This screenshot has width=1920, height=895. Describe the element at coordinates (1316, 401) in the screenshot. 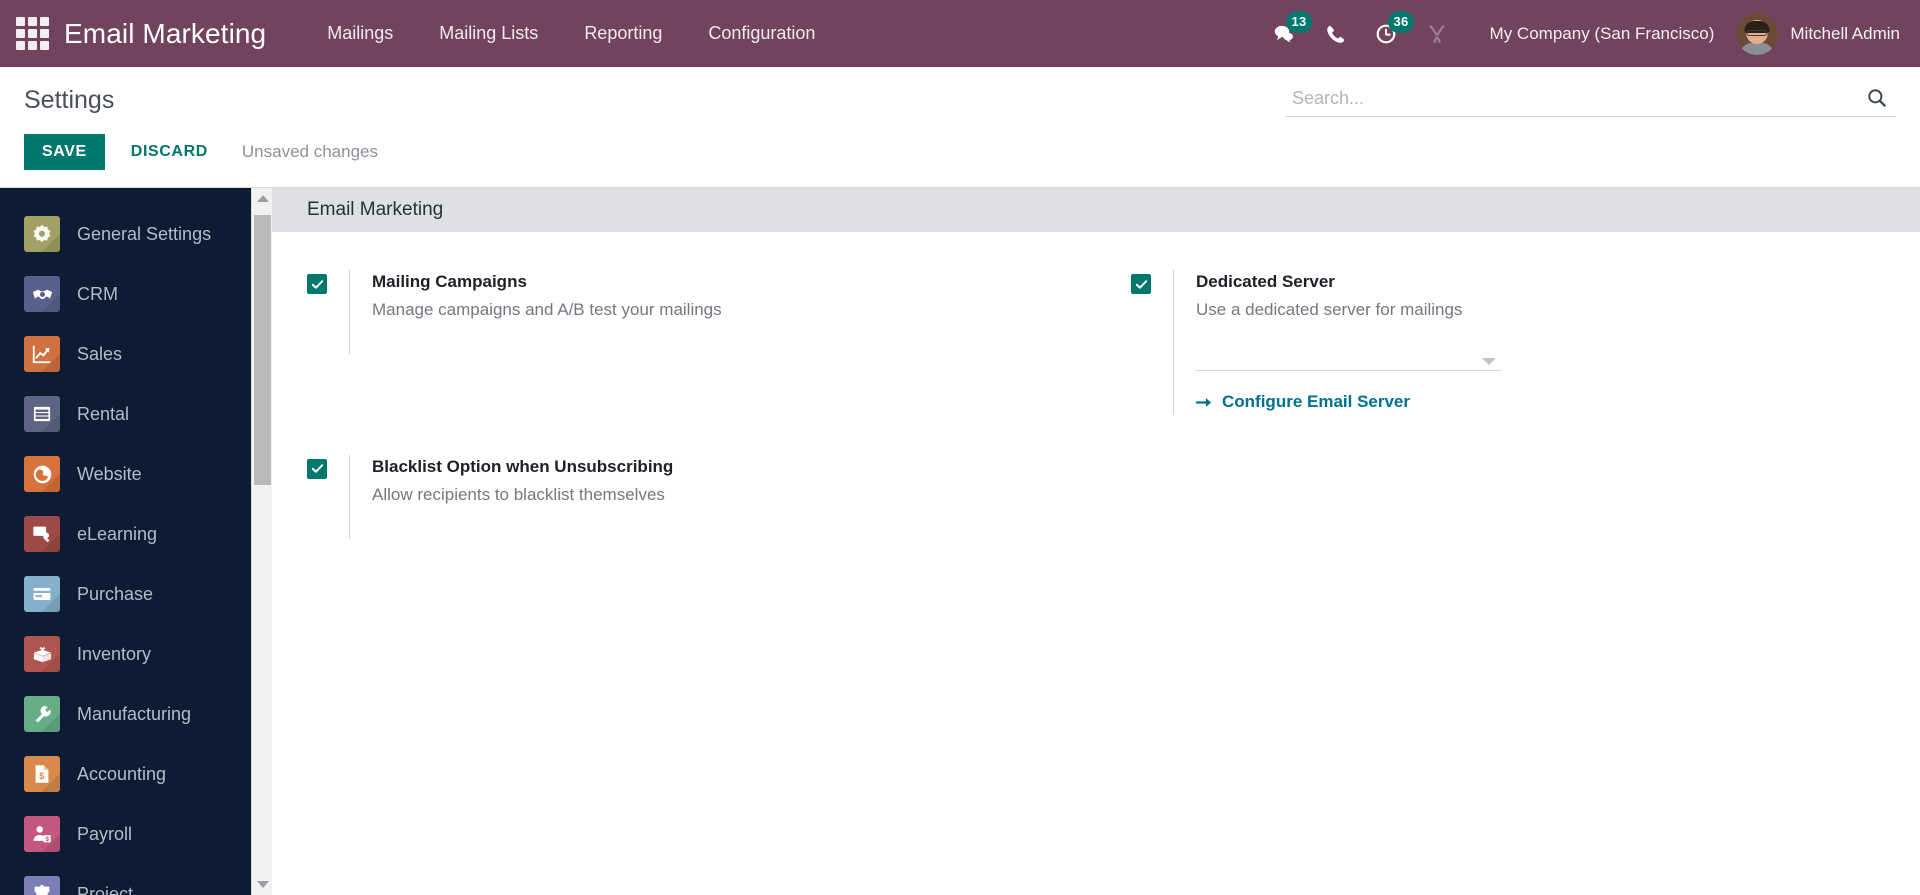

I see `configure-email-server-label: Configure Email Server` at that location.